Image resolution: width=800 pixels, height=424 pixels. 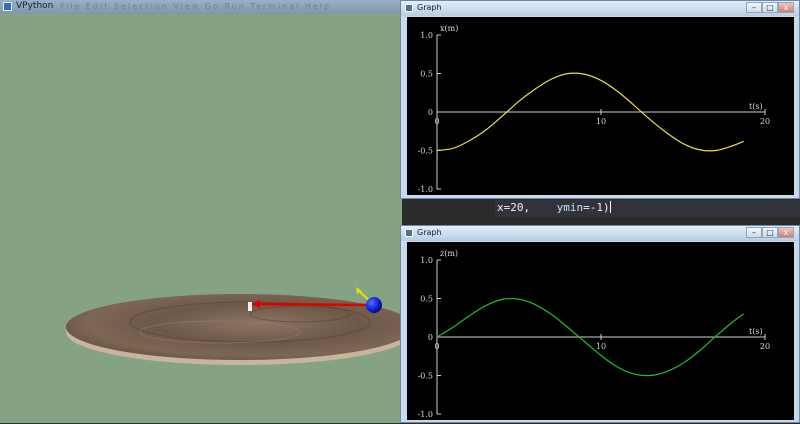 I want to click on blue-ball, so click(x=374, y=305).